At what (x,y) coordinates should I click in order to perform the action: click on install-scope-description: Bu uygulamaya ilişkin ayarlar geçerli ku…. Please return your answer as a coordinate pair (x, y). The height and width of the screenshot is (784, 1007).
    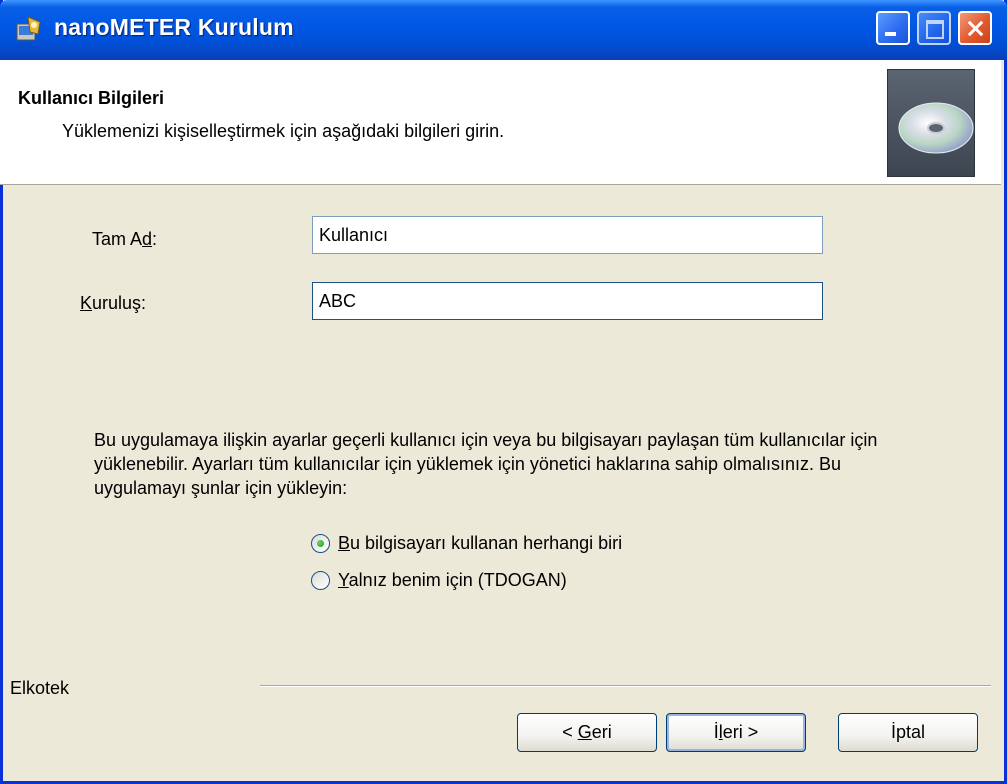
    Looking at the image, I should click on (486, 464).